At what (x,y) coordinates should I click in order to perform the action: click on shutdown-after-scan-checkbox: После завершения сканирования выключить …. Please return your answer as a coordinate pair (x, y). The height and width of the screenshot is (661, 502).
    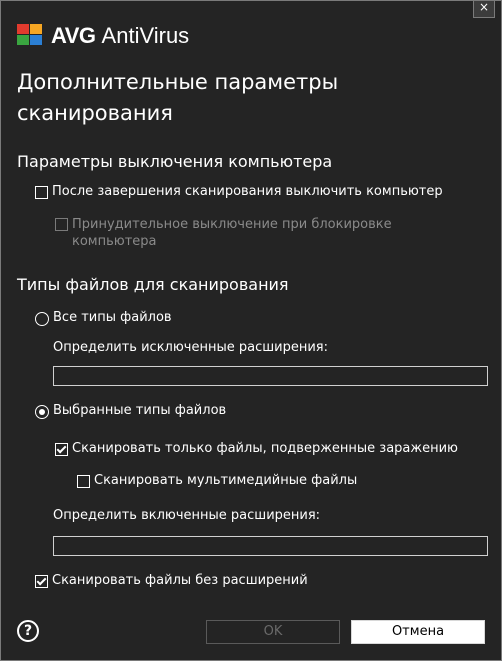
    Looking at the image, I should click on (239, 191).